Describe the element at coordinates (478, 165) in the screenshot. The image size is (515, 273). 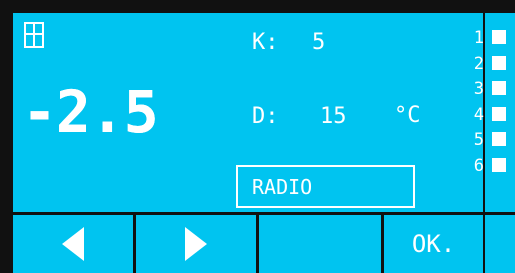
I see `channel-number-6: 6` at that location.